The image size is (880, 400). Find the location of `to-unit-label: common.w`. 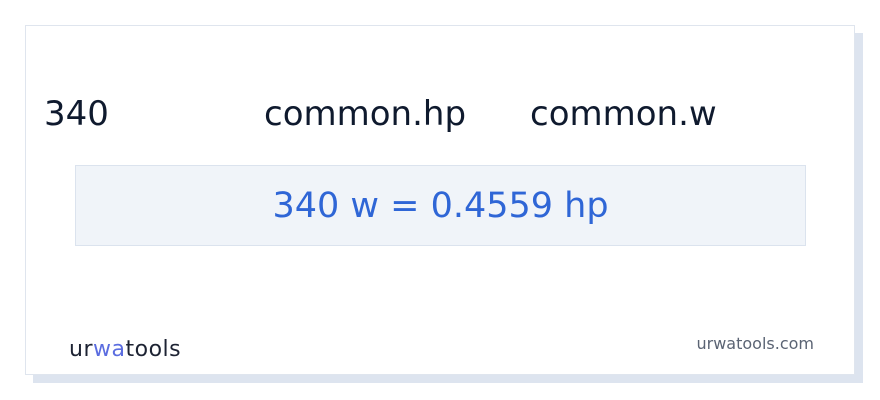

to-unit-label: common.w is located at coordinates (623, 114).